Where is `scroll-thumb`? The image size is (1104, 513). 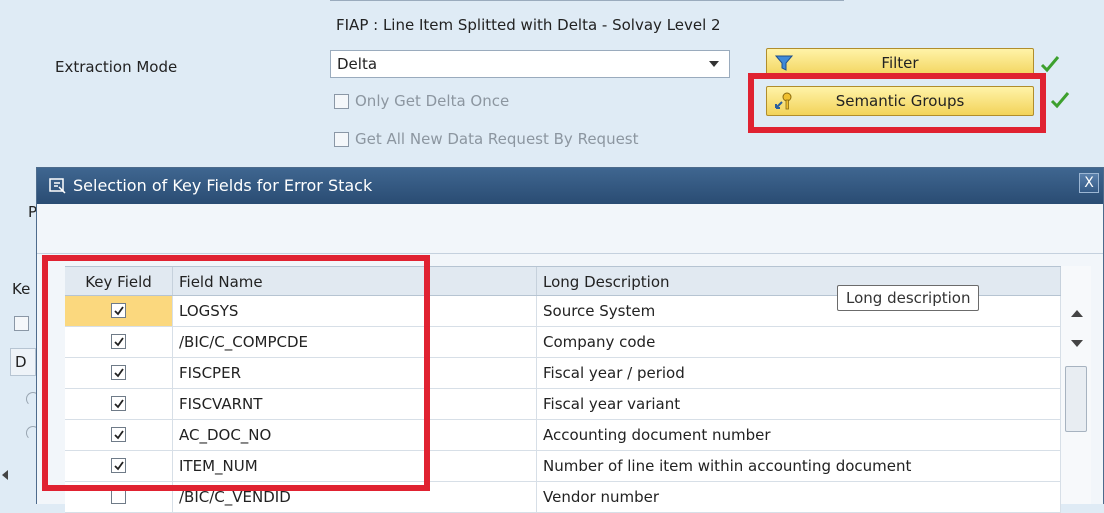 scroll-thumb is located at coordinates (1076, 399).